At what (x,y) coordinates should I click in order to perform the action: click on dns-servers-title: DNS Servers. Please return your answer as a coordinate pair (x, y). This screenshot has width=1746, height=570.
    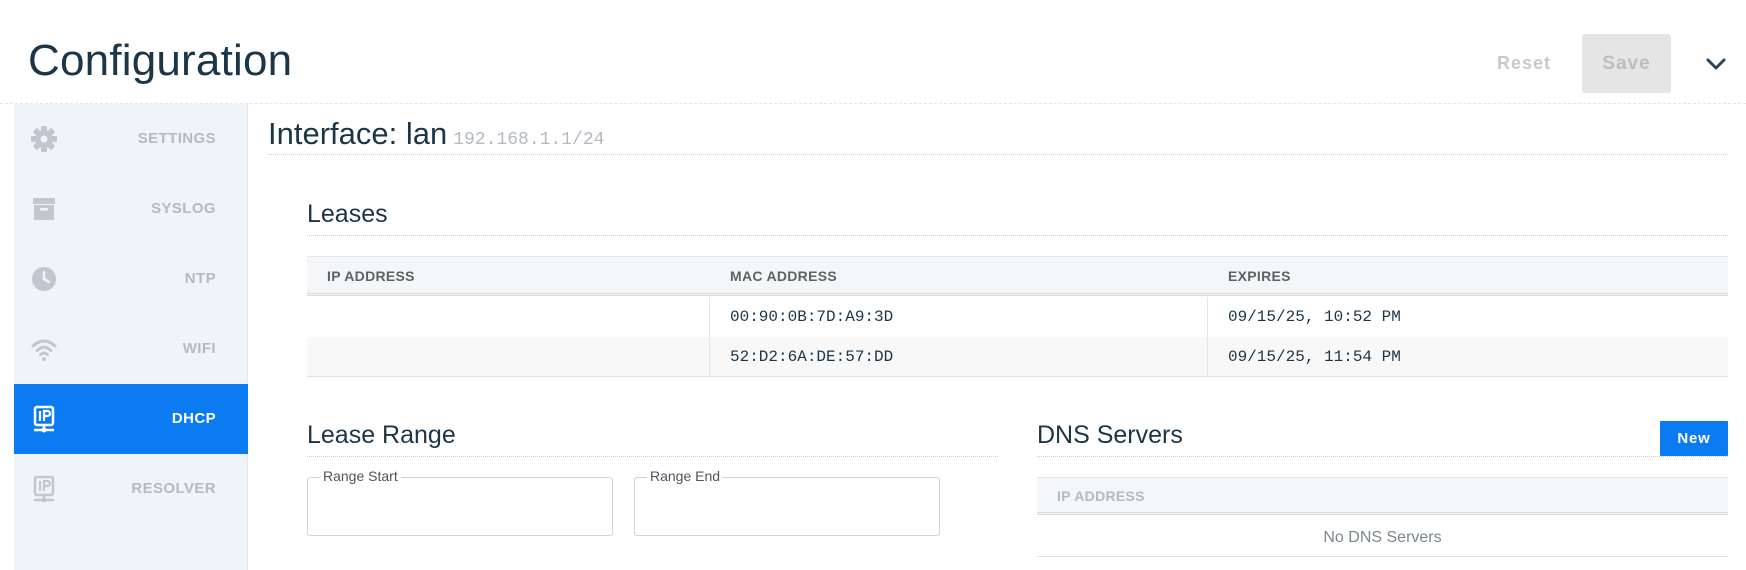
    Looking at the image, I should click on (1110, 435).